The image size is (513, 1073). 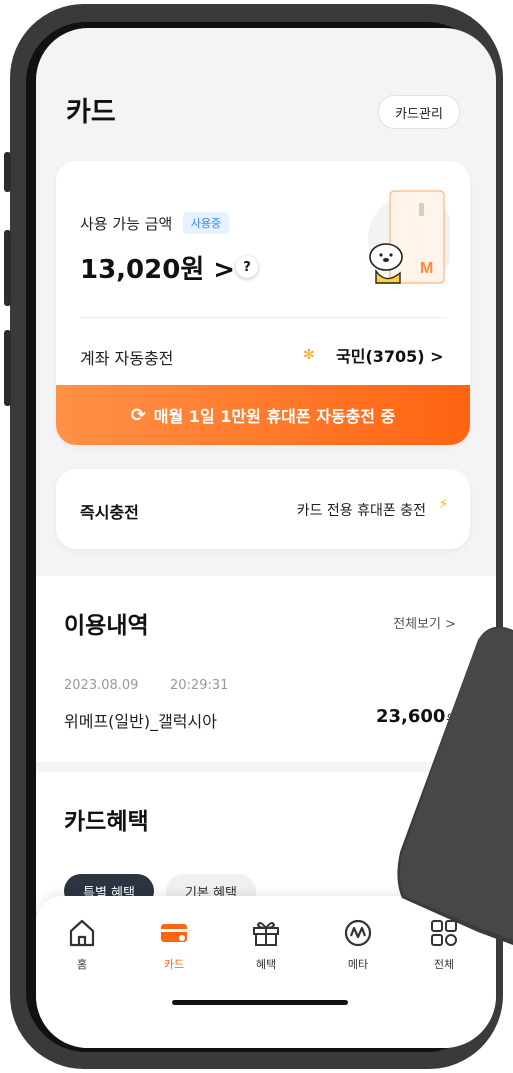 What do you see at coordinates (82, 933) in the screenshot?
I see `home-icon` at bounding box center [82, 933].